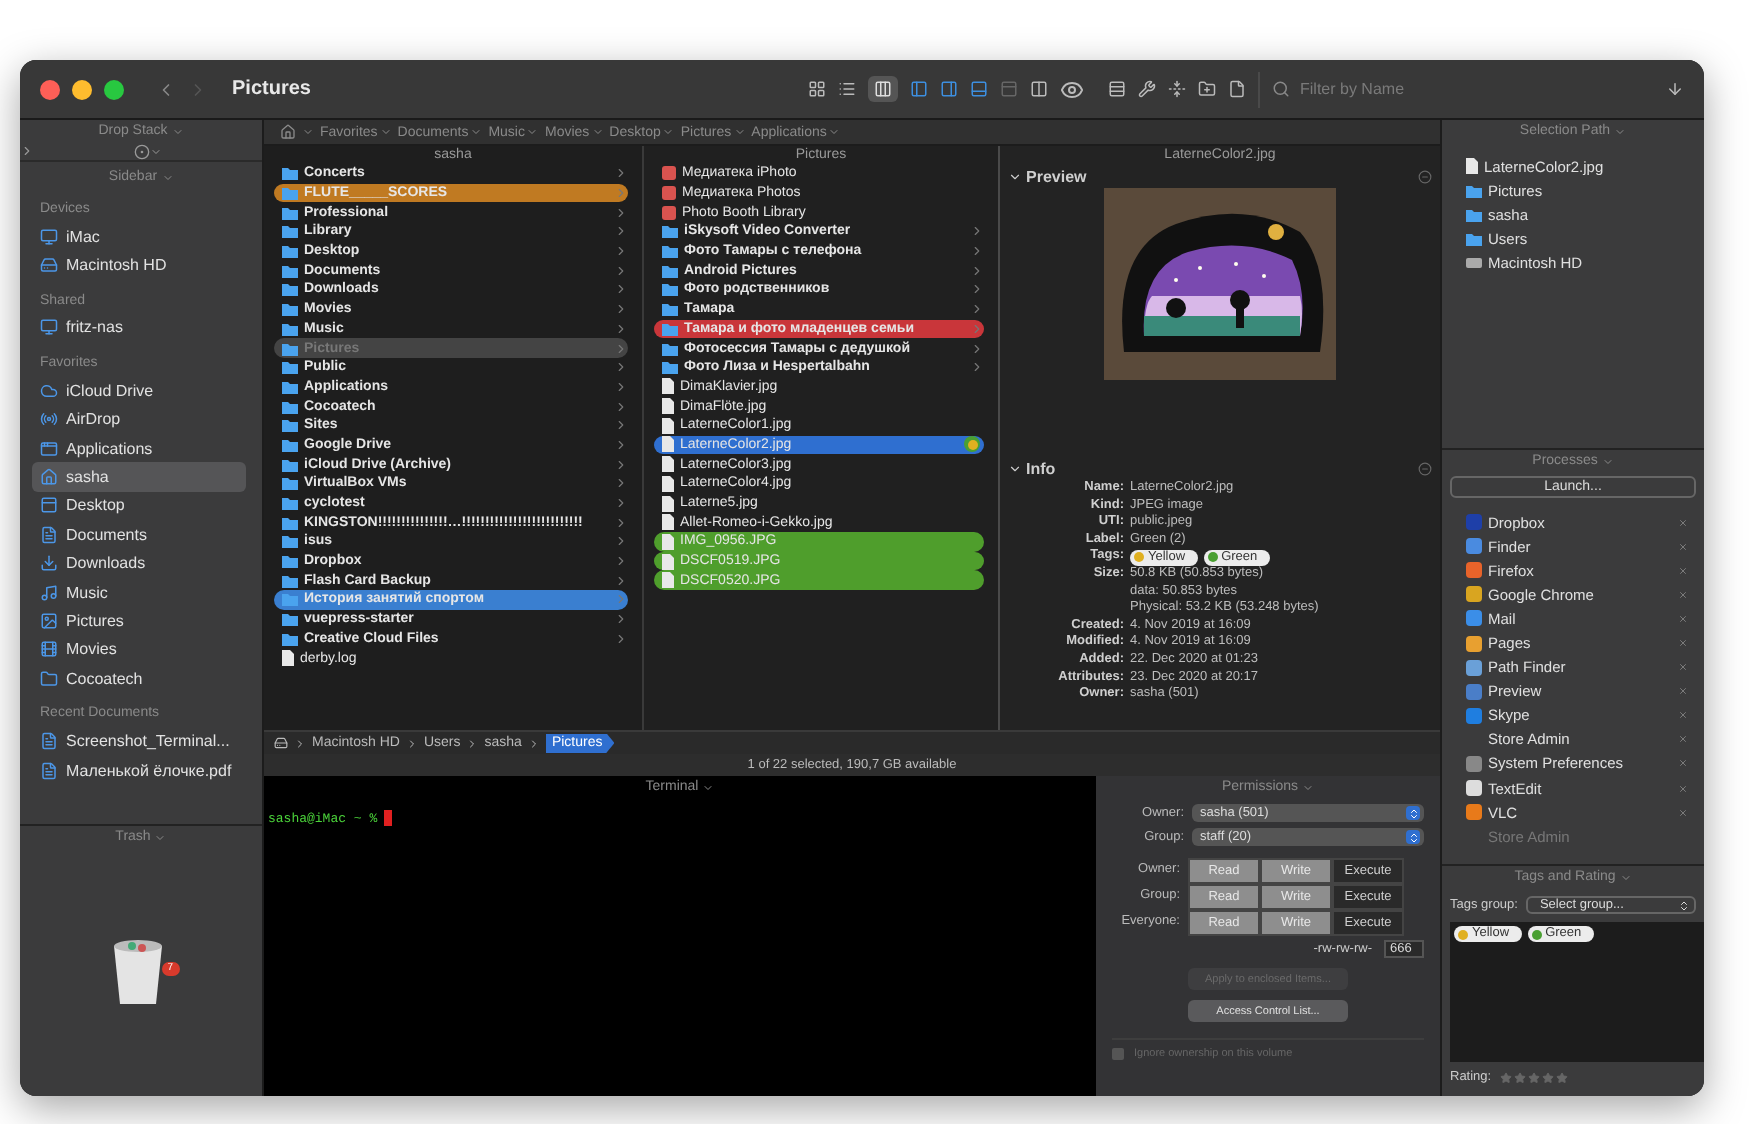  Describe the element at coordinates (1177, 89) in the screenshot. I see `fold-icon` at that location.